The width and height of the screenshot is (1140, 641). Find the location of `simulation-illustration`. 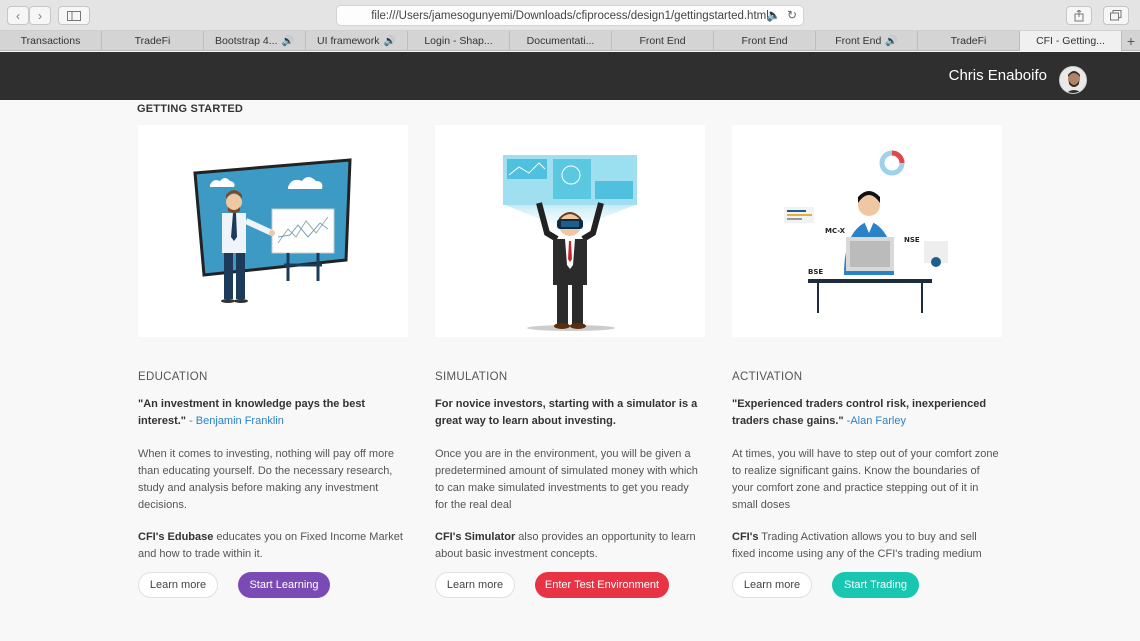

simulation-illustration is located at coordinates (570, 231).